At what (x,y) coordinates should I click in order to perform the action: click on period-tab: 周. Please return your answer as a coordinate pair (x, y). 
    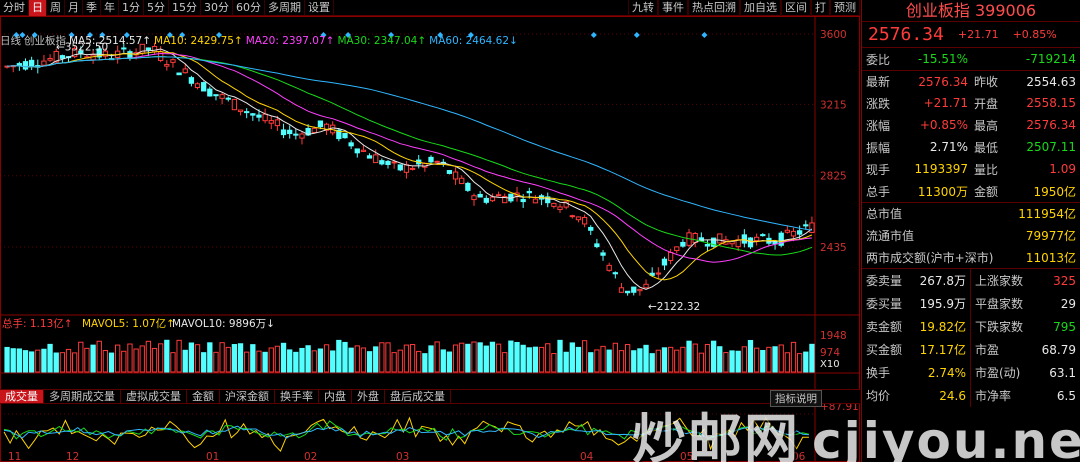
    Looking at the image, I should click on (56, 8).